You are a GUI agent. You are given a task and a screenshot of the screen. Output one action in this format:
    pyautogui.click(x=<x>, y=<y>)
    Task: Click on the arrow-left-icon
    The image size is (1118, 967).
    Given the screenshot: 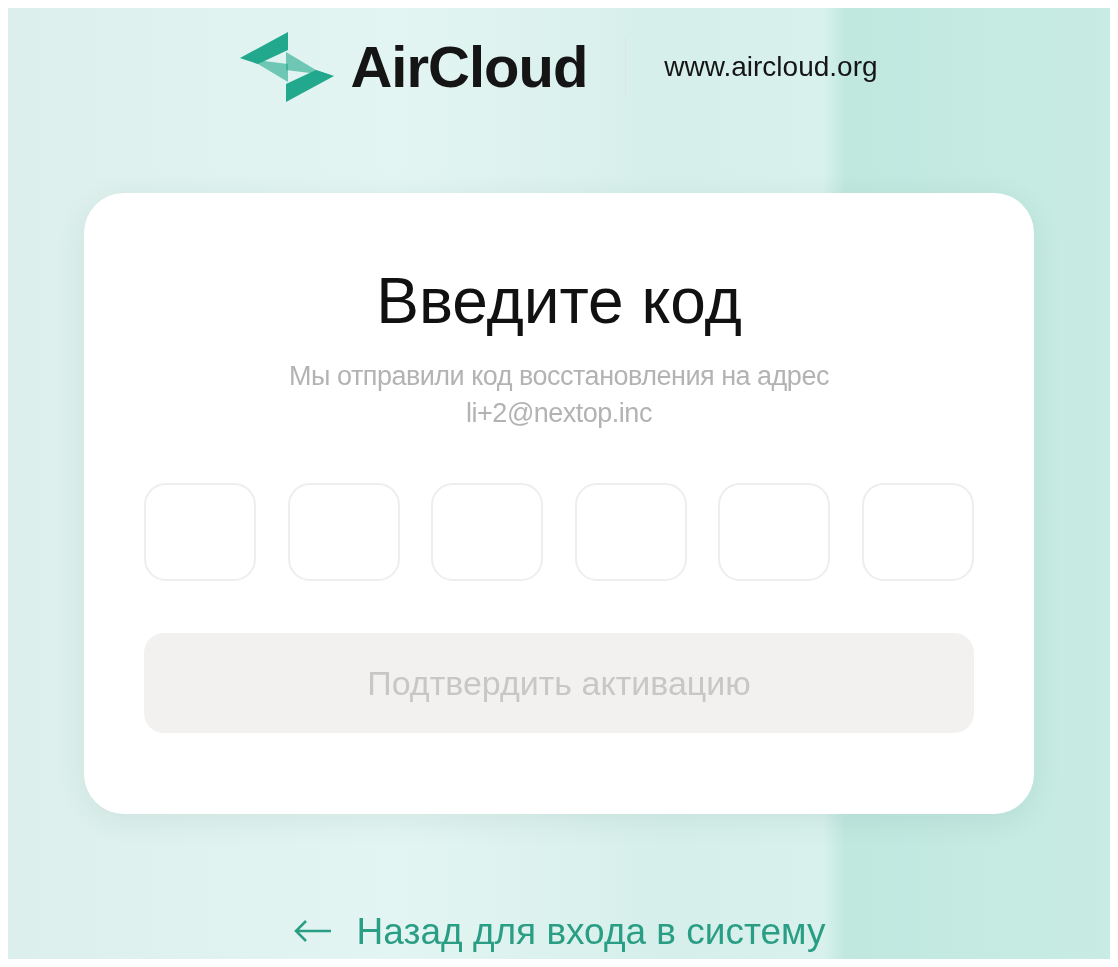 What is the action you would take?
    pyautogui.click(x=312, y=931)
    